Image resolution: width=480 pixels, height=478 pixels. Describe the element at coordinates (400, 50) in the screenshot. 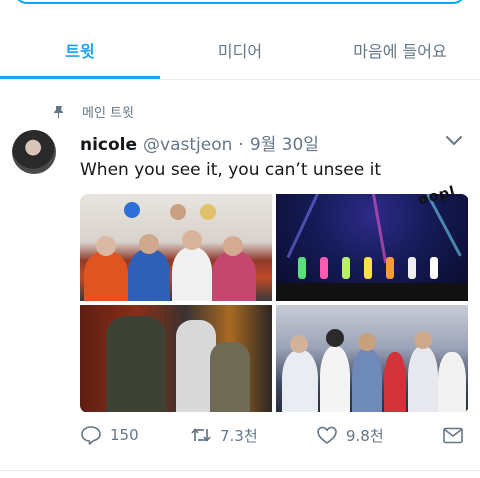

I see `tab-likes: 마음에 들어요` at that location.